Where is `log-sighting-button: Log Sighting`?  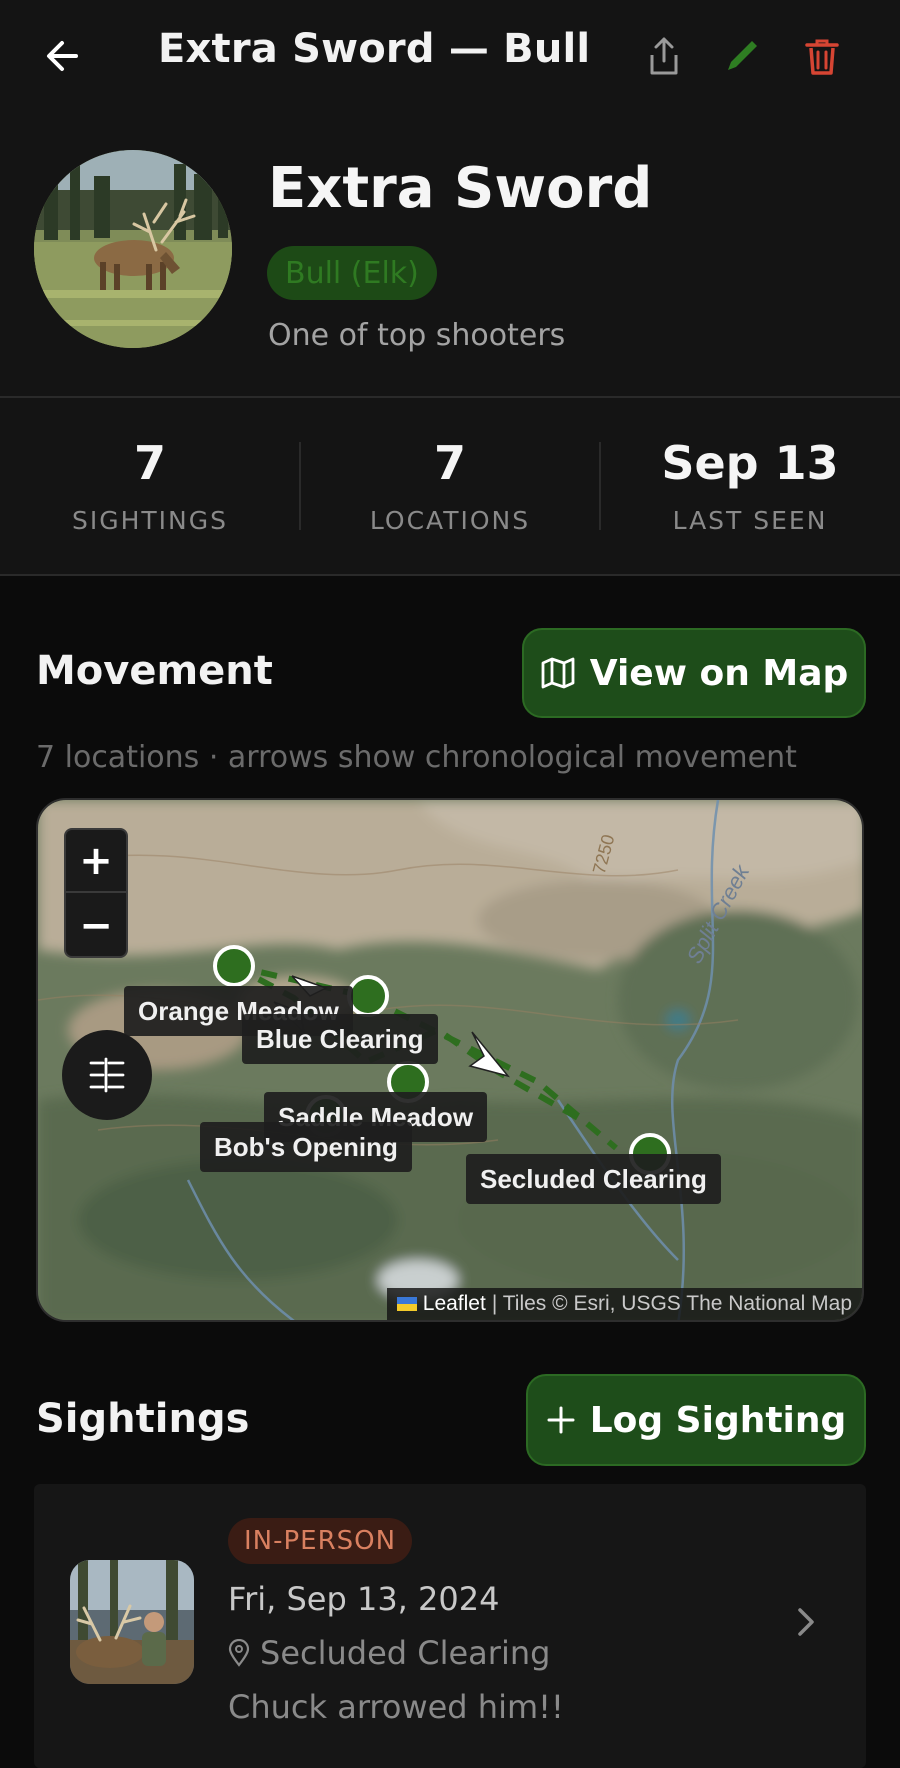
log-sighting-button: Log Sighting is located at coordinates (696, 1420).